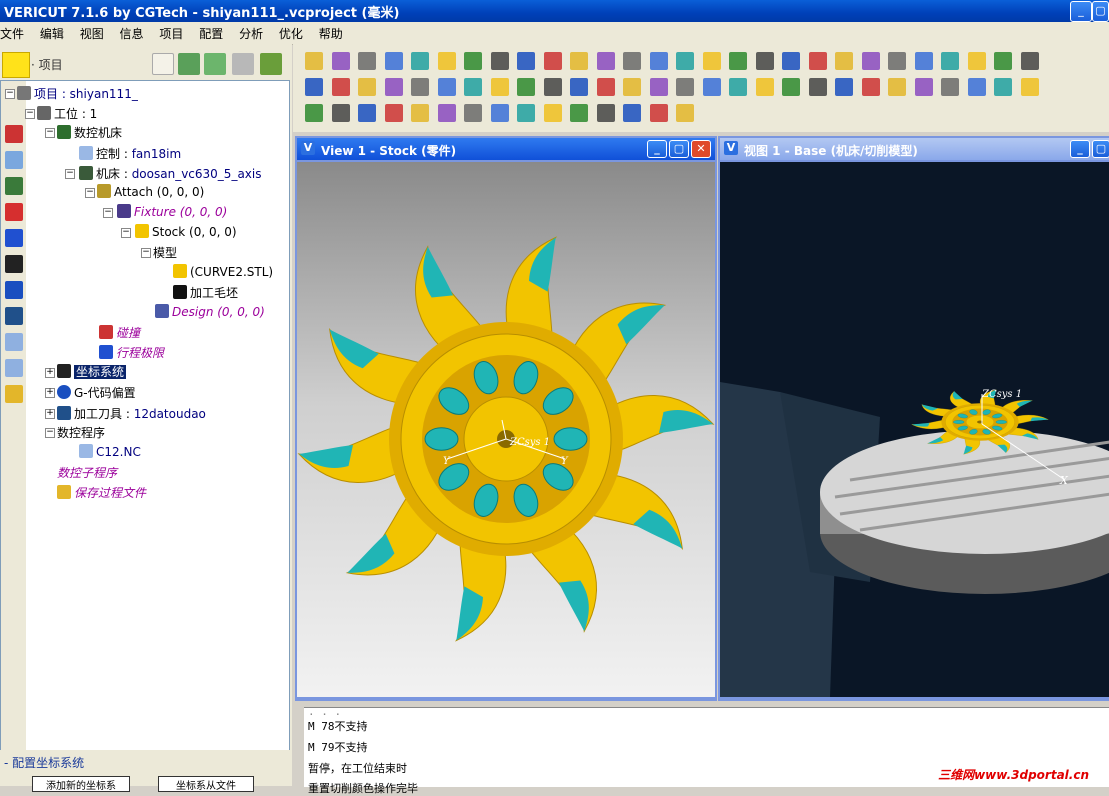 The image size is (1109, 796). I want to click on arrow-tool-icon, so click(14, 238).